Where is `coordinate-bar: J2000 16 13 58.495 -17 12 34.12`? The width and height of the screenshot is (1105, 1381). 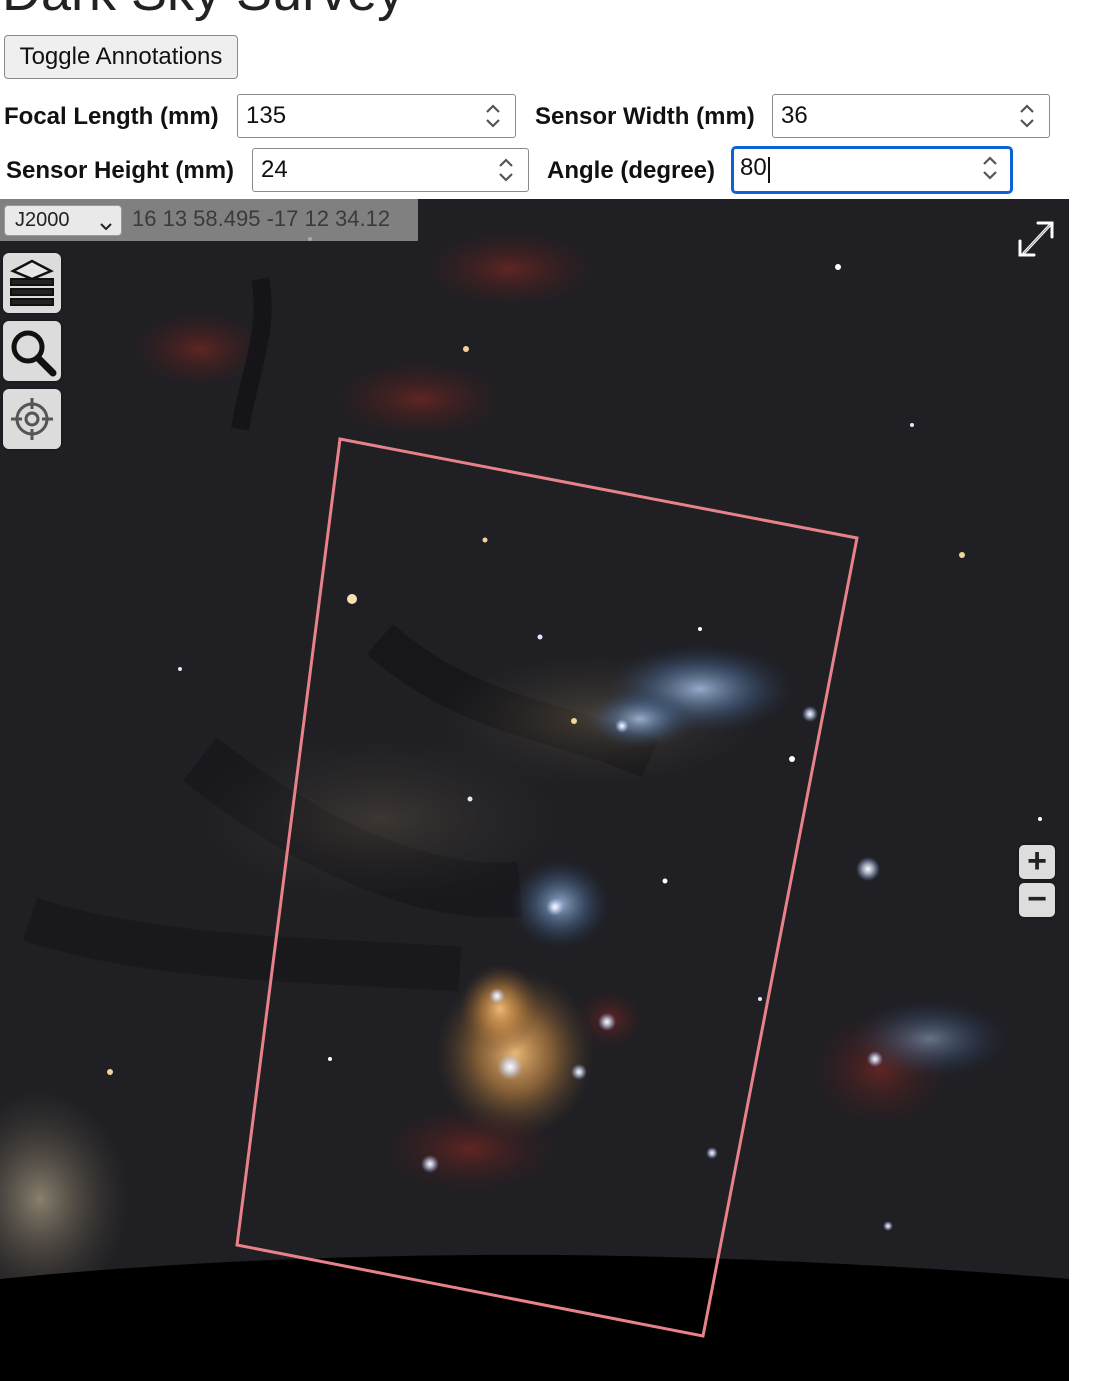
coordinate-bar: J2000 16 13 58.495 -17 12 34.12 is located at coordinates (209, 220).